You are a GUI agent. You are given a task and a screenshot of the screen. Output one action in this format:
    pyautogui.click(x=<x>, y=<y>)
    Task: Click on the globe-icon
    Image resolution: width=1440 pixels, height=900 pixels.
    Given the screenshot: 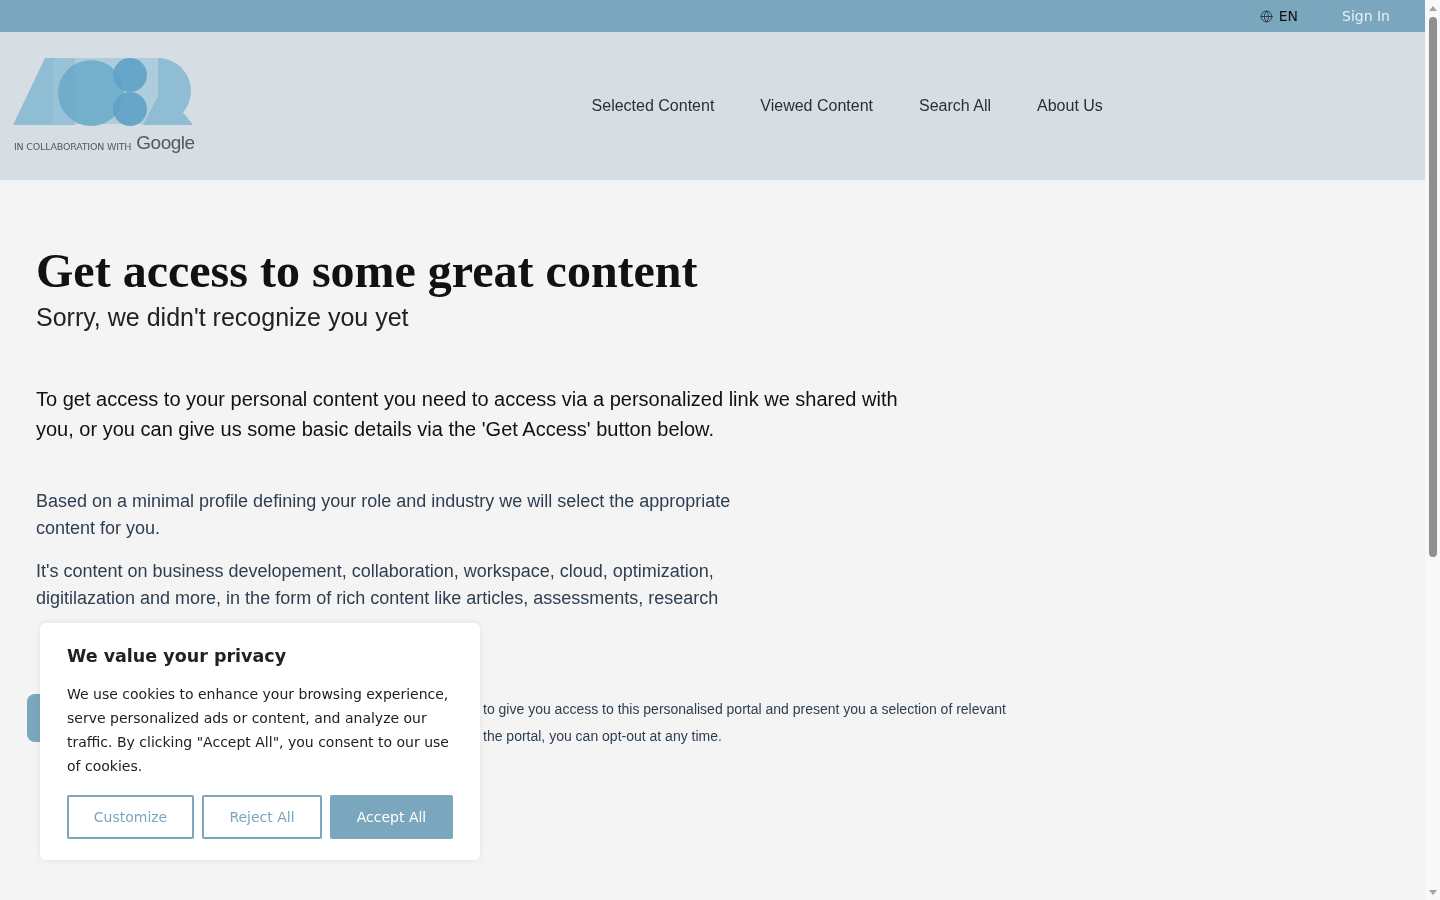 What is the action you would take?
    pyautogui.click(x=1266, y=16)
    